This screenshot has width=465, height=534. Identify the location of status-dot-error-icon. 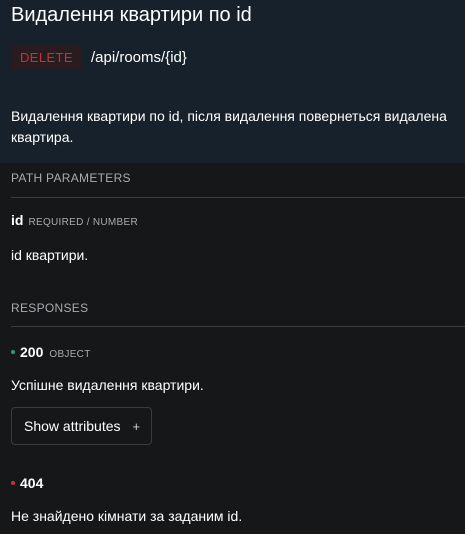
(13, 483).